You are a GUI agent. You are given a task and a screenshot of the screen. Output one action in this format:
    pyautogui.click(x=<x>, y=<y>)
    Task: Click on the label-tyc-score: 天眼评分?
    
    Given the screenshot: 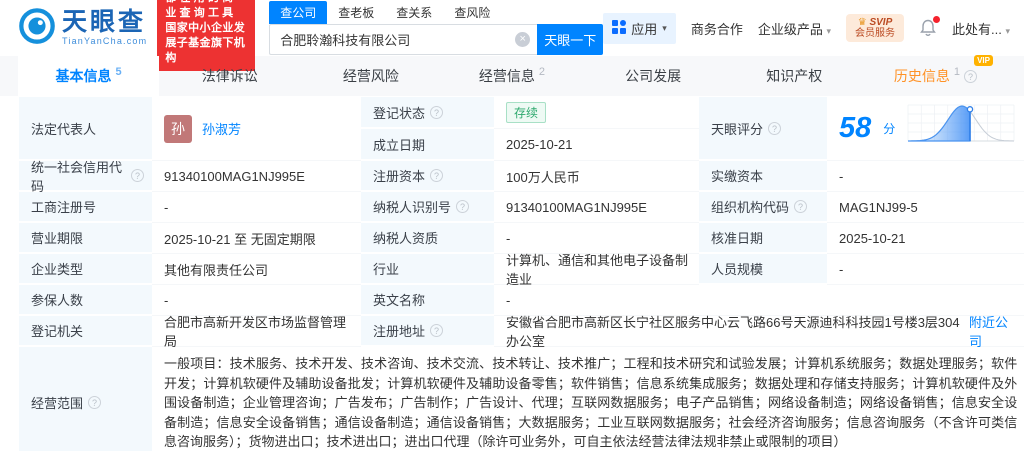 What is the action you would take?
    pyautogui.click(x=763, y=129)
    